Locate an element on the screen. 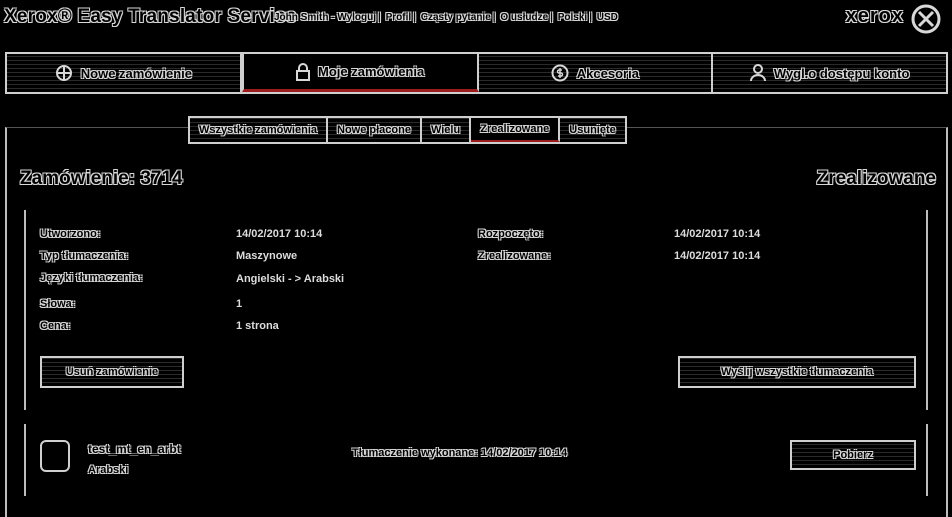 This screenshot has height=517, width=952. words-label: Słowa: is located at coordinates (58, 304).